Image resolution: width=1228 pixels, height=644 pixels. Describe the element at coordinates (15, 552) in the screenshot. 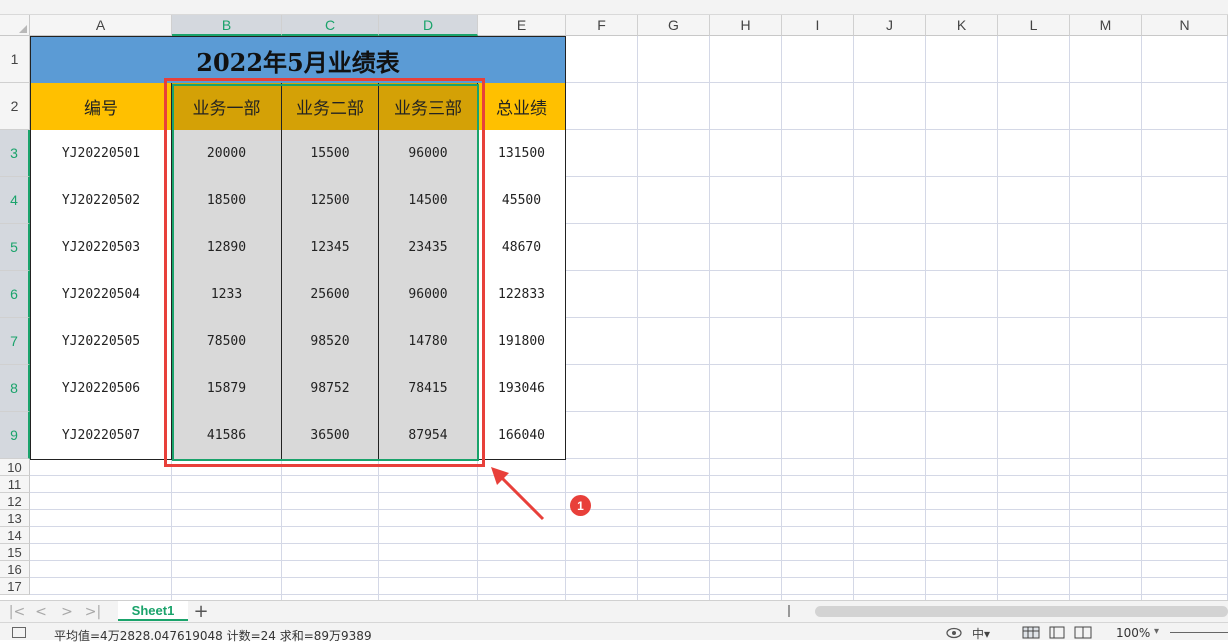

I see `row-header-15: 15` at that location.